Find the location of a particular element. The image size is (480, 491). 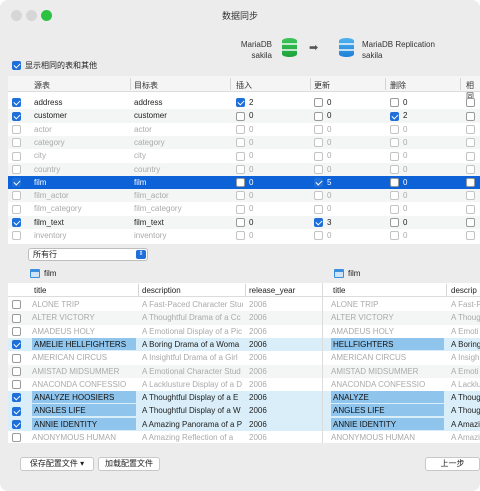

row-filter-select: 所有行 ⇕ is located at coordinates (88, 254).